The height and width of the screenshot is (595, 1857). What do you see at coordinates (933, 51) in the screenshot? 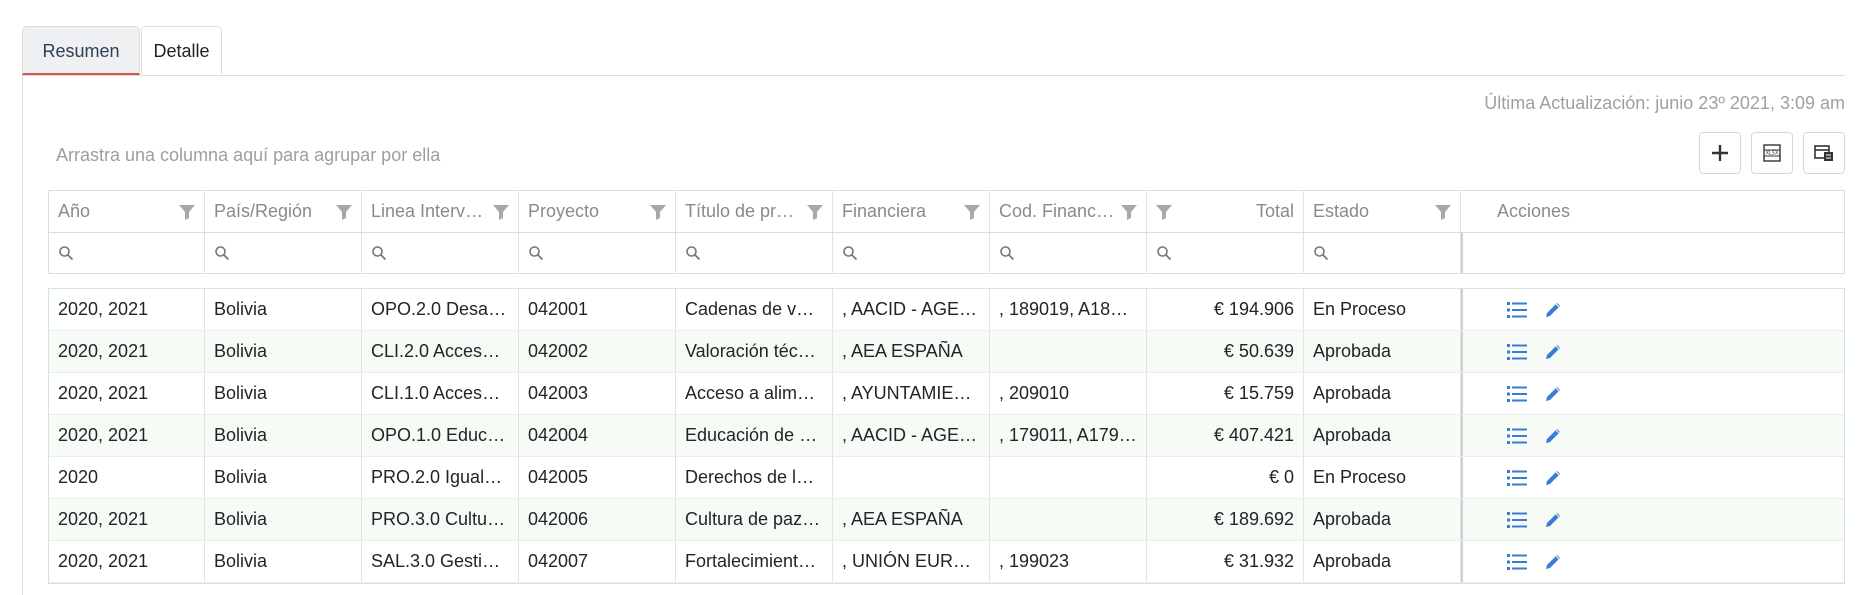
I see `tab-bar: Resumen Detalle` at bounding box center [933, 51].